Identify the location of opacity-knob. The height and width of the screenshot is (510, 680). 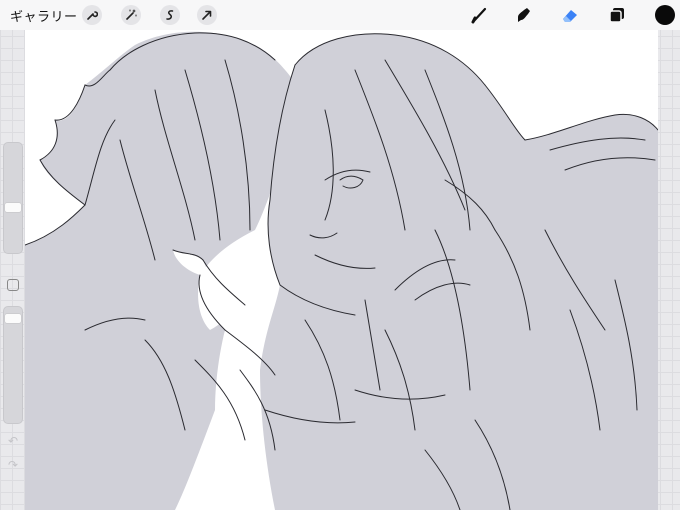
(13, 319).